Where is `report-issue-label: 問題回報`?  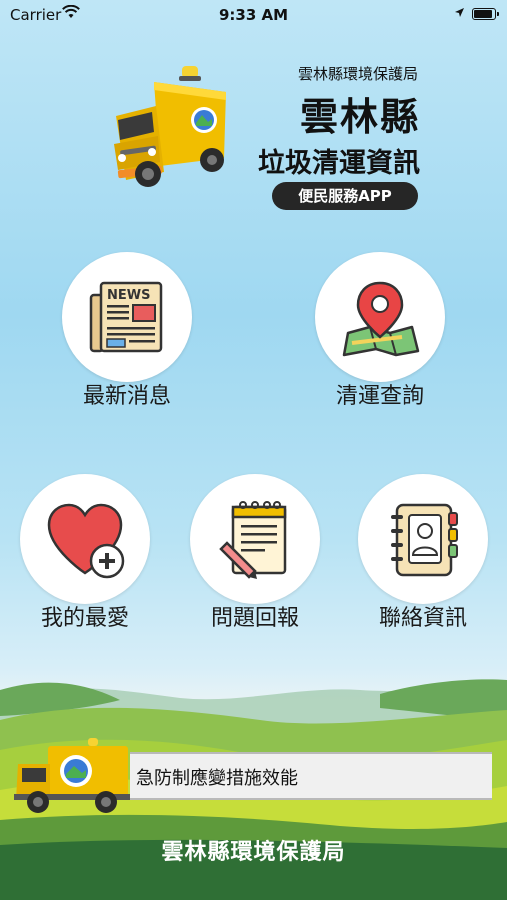 report-issue-label: 問題回報 is located at coordinates (254, 618).